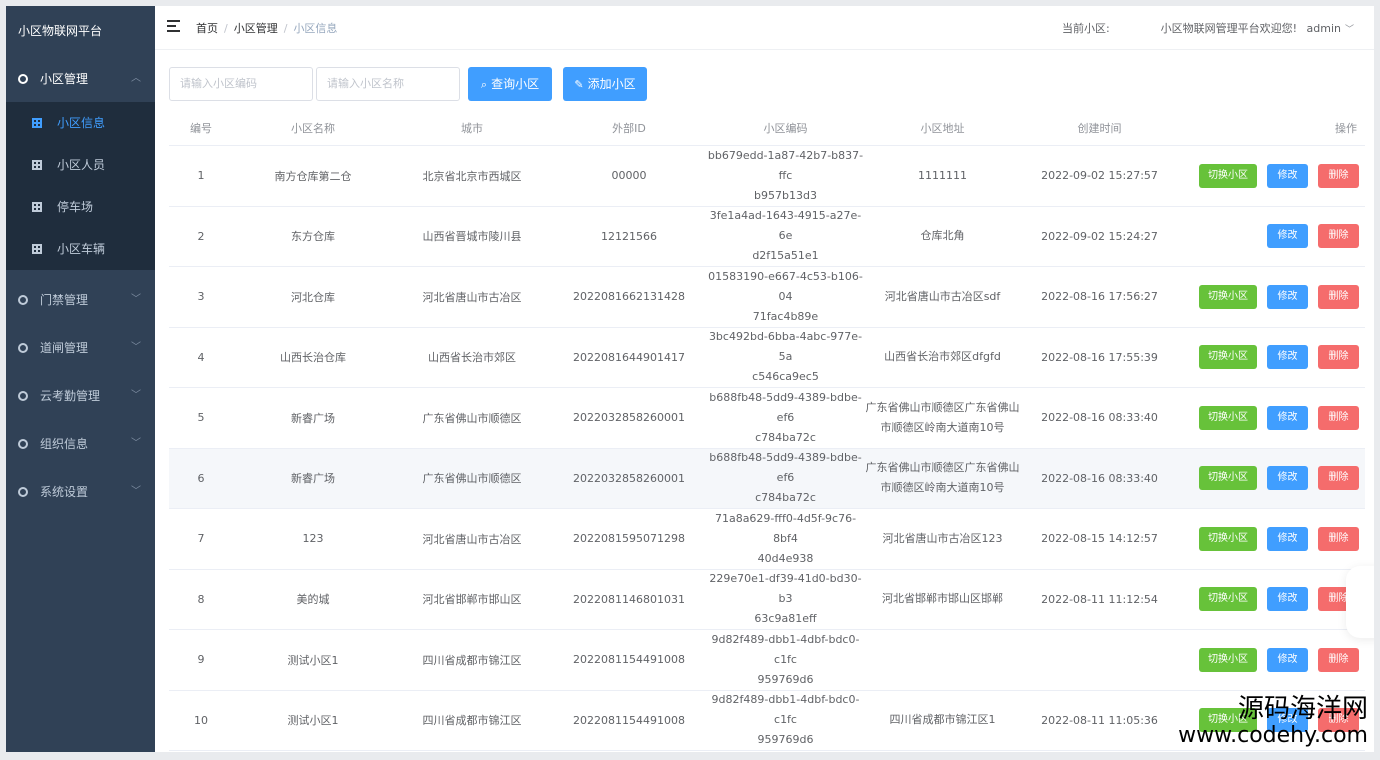 Image resolution: width=1380 pixels, height=760 pixels. What do you see at coordinates (80, 300) in the screenshot?
I see `menu-access-control: 门禁管理 ﹀` at bounding box center [80, 300].